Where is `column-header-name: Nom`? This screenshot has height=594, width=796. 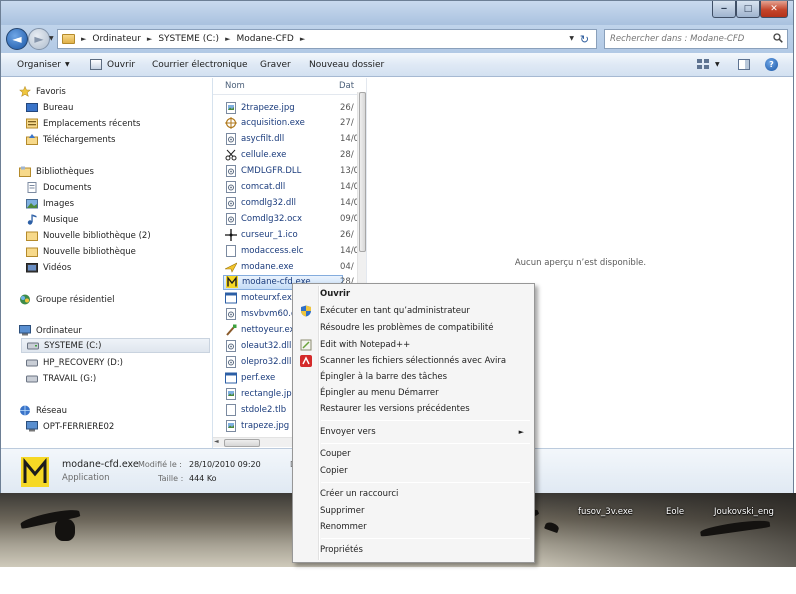 column-header-name: Nom is located at coordinates (235, 86).